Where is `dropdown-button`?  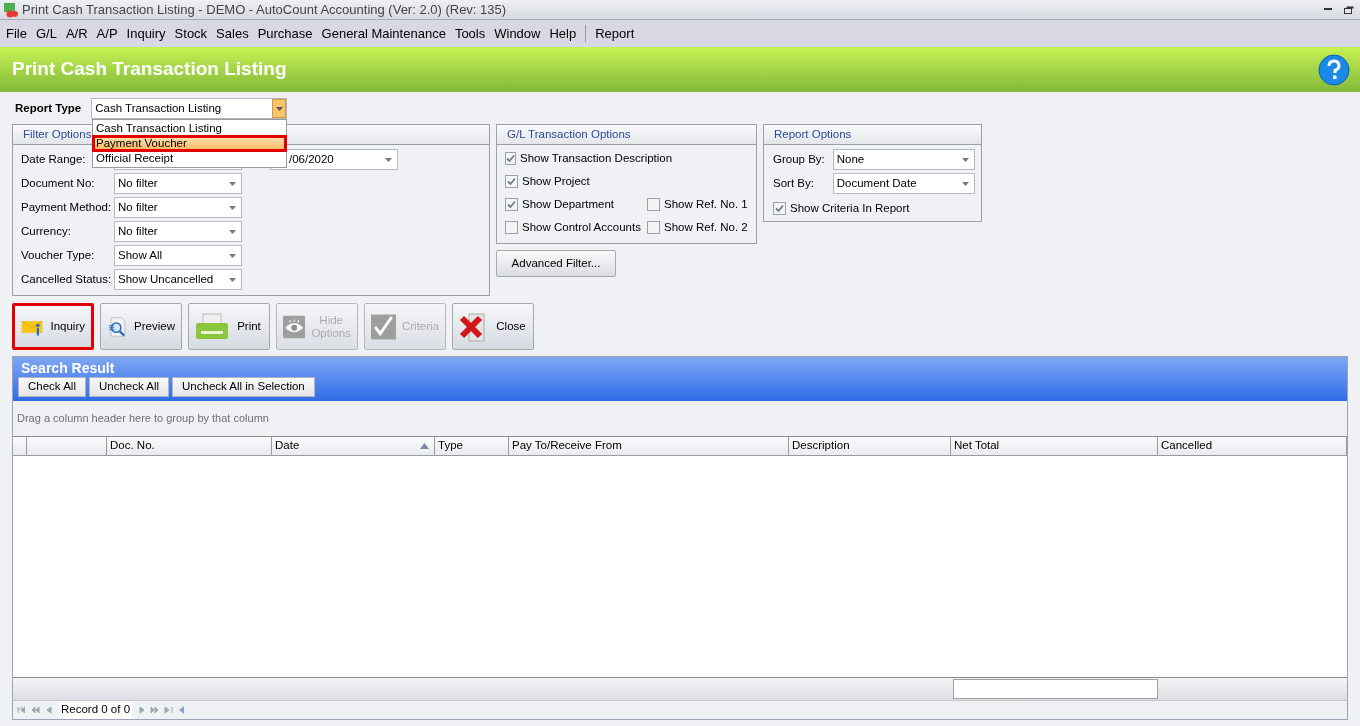
dropdown-button is located at coordinates (279, 108).